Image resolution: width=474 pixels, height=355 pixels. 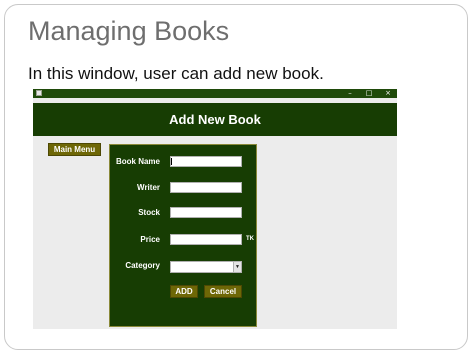 What do you see at coordinates (149, 212) in the screenshot?
I see `stock-label: Stock` at bounding box center [149, 212].